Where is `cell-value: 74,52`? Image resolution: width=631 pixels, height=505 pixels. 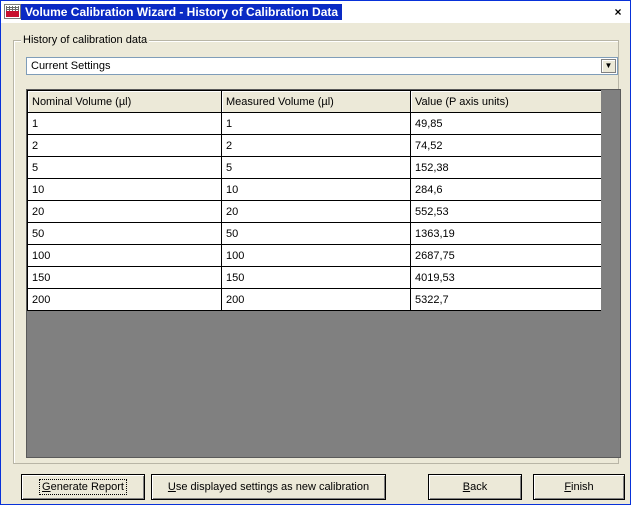
cell-value: 74,52 is located at coordinates (506, 145).